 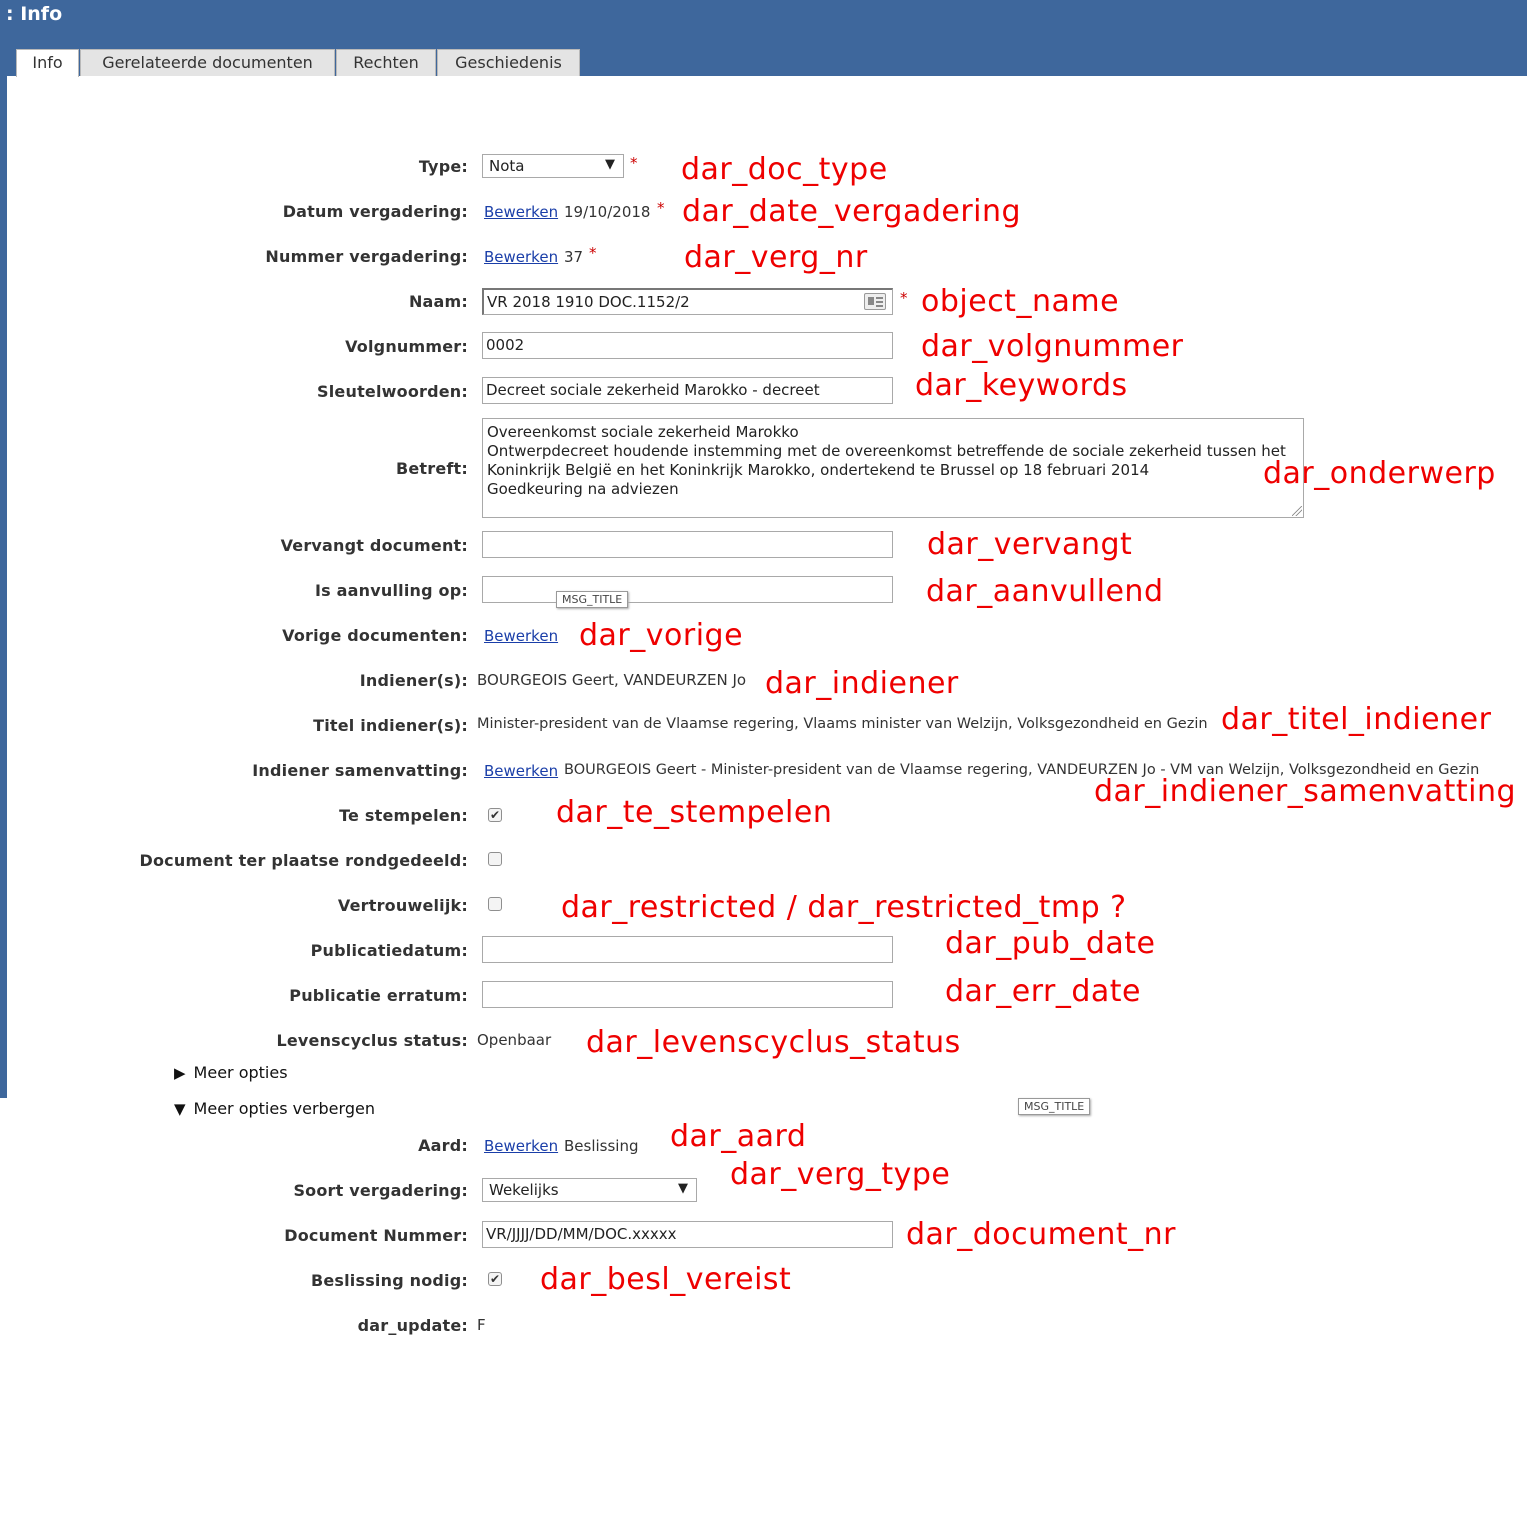 I want to click on indiener-samenvatting-label: Indiener samenvatting:, so click(x=360, y=770).